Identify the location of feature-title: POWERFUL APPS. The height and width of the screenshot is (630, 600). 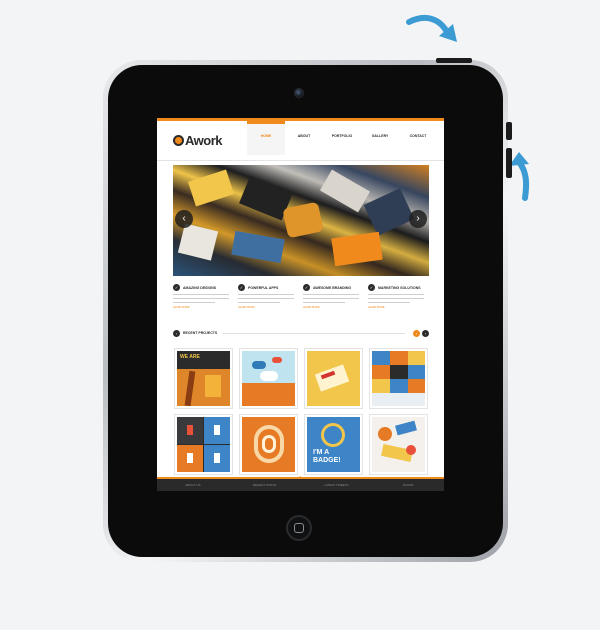
(263, 287).